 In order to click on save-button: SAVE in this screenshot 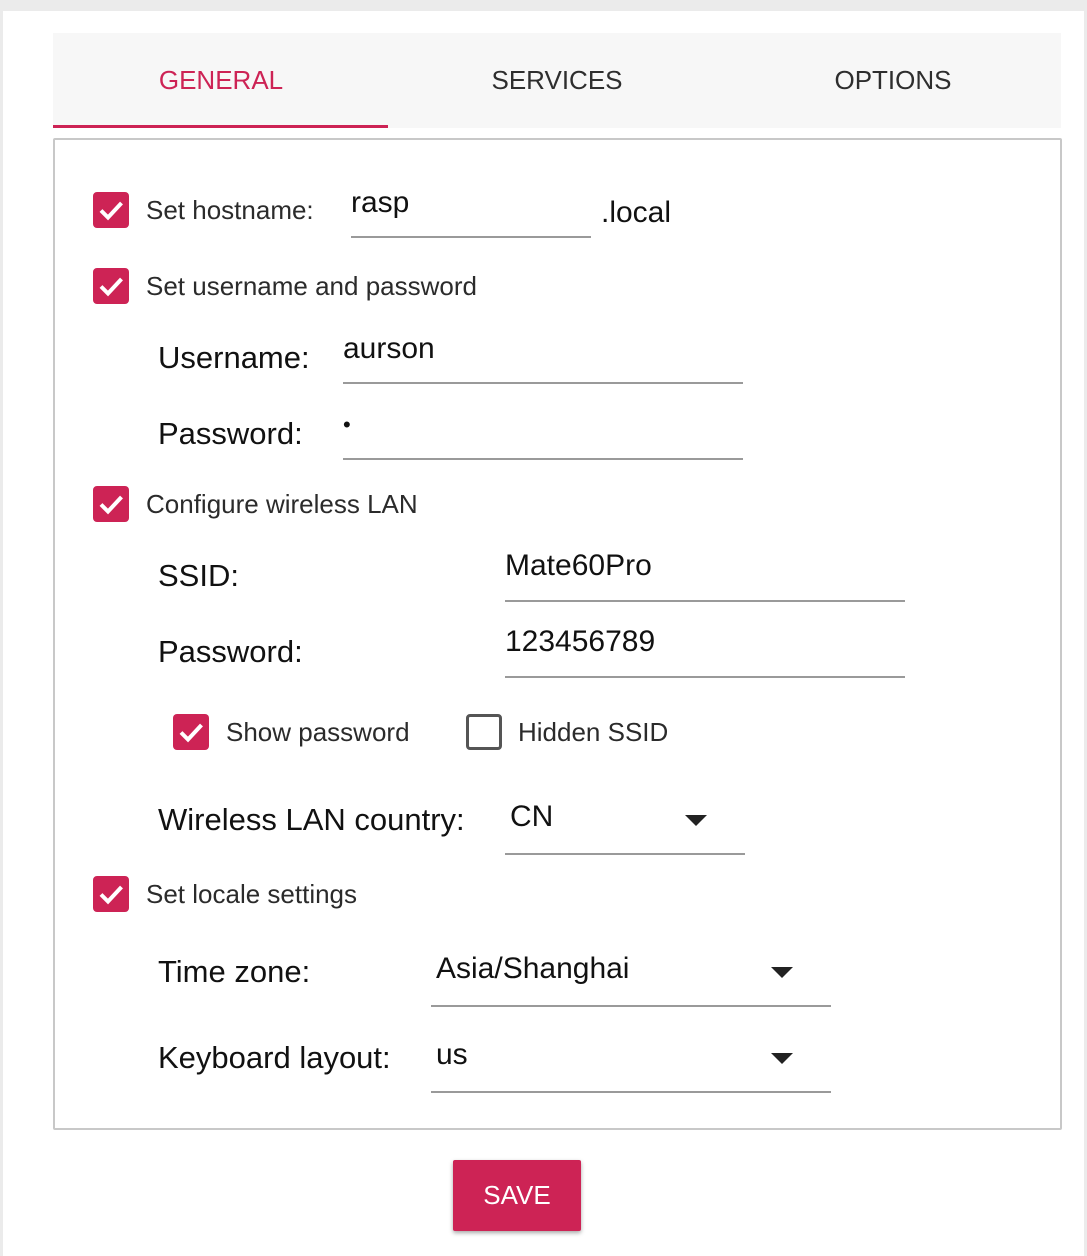, I will do `click(517, 1195)`.